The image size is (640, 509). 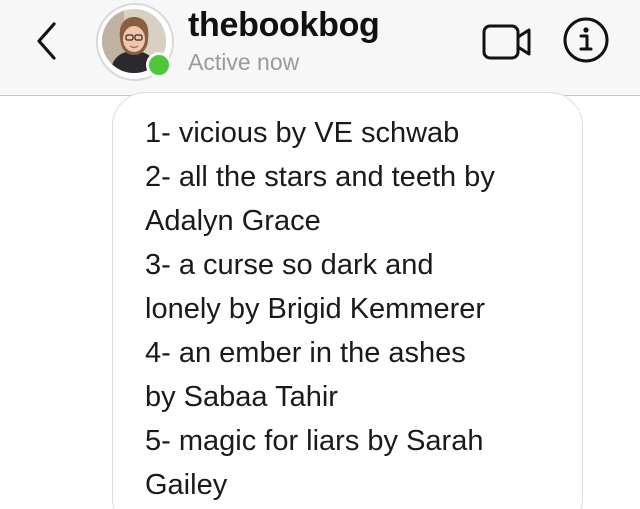 What do you see at coordinates (315, 309) in the screenshot?
I see `message-line: lonely by Brigid Kemmerer` at bounding box center [315, 309].